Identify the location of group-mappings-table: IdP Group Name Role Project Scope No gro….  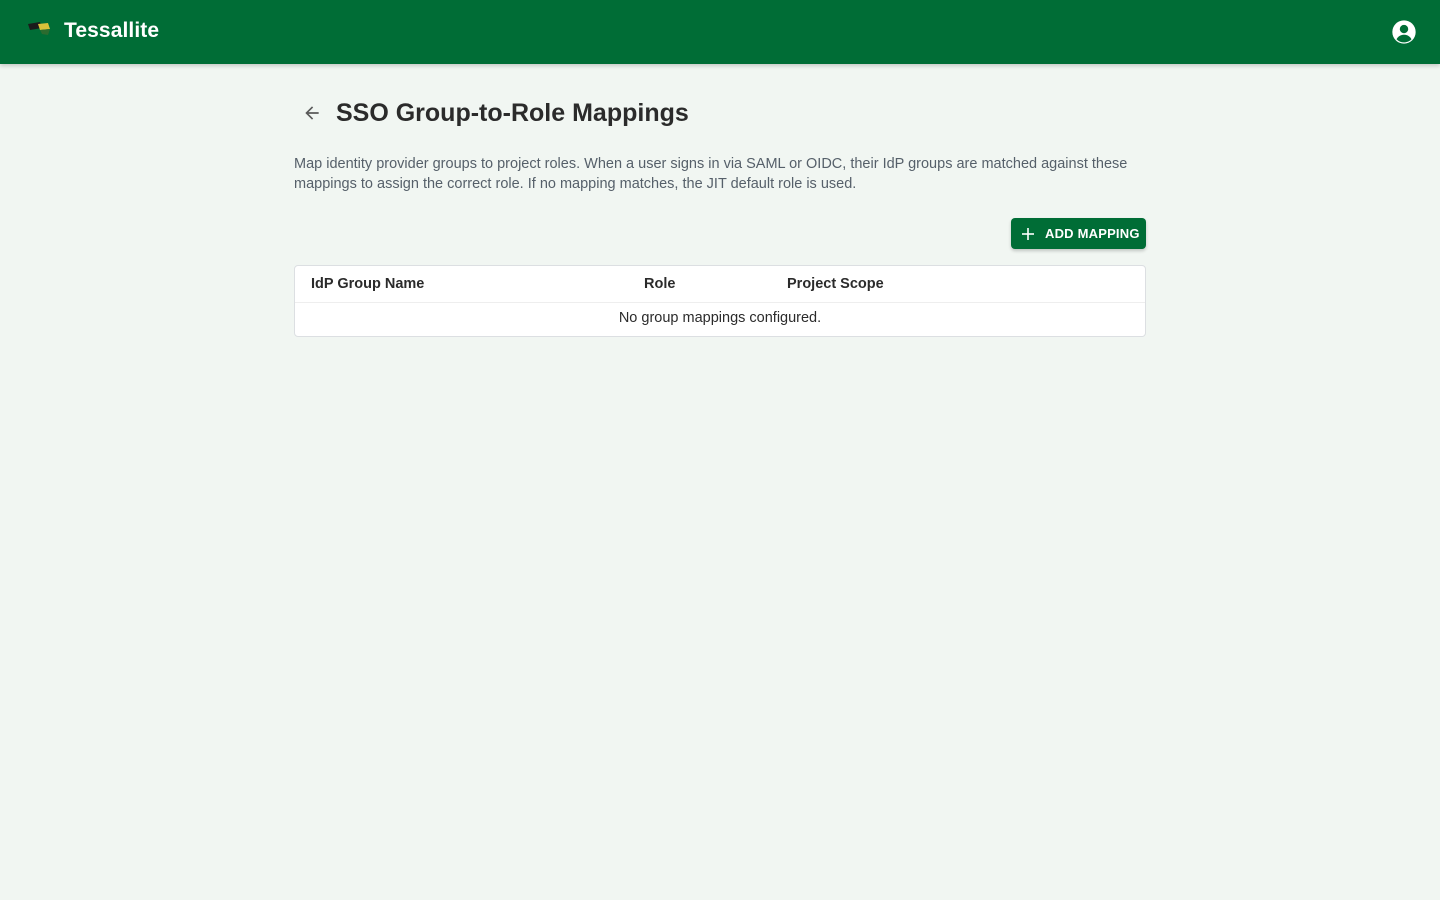
(720, 301).